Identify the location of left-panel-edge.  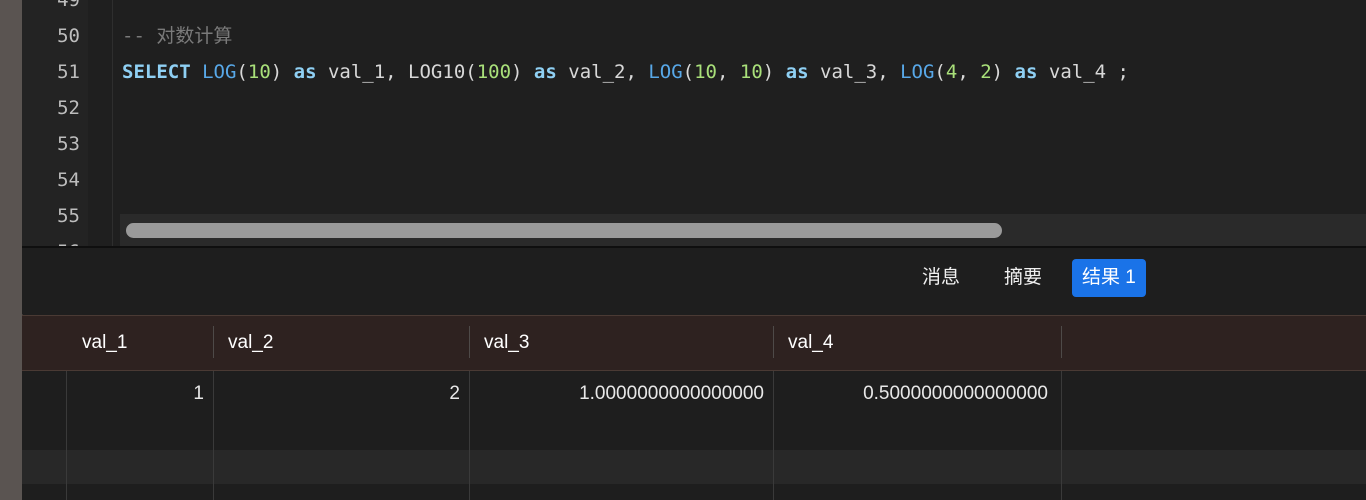
(11, 250).